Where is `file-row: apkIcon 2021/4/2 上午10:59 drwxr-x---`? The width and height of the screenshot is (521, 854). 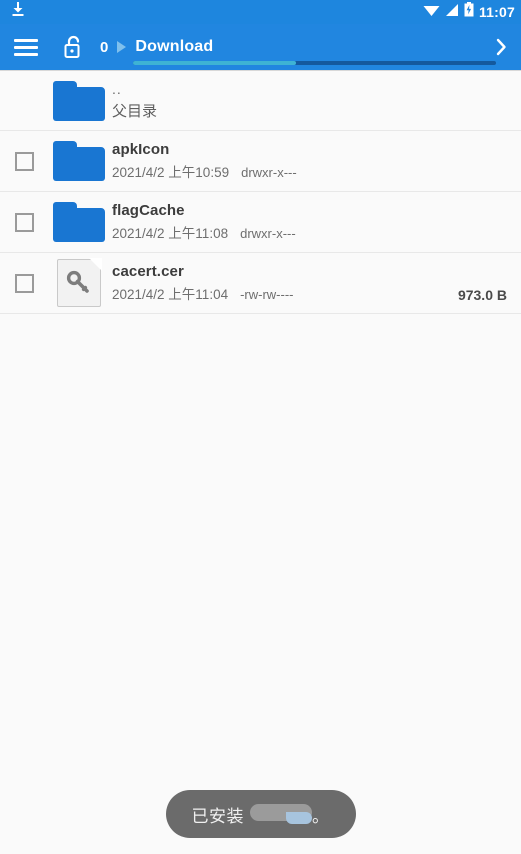
file-row: apkIcon 2021/4/2 上午10:59 drwxr-x--- is located at coordinates (260, 161).